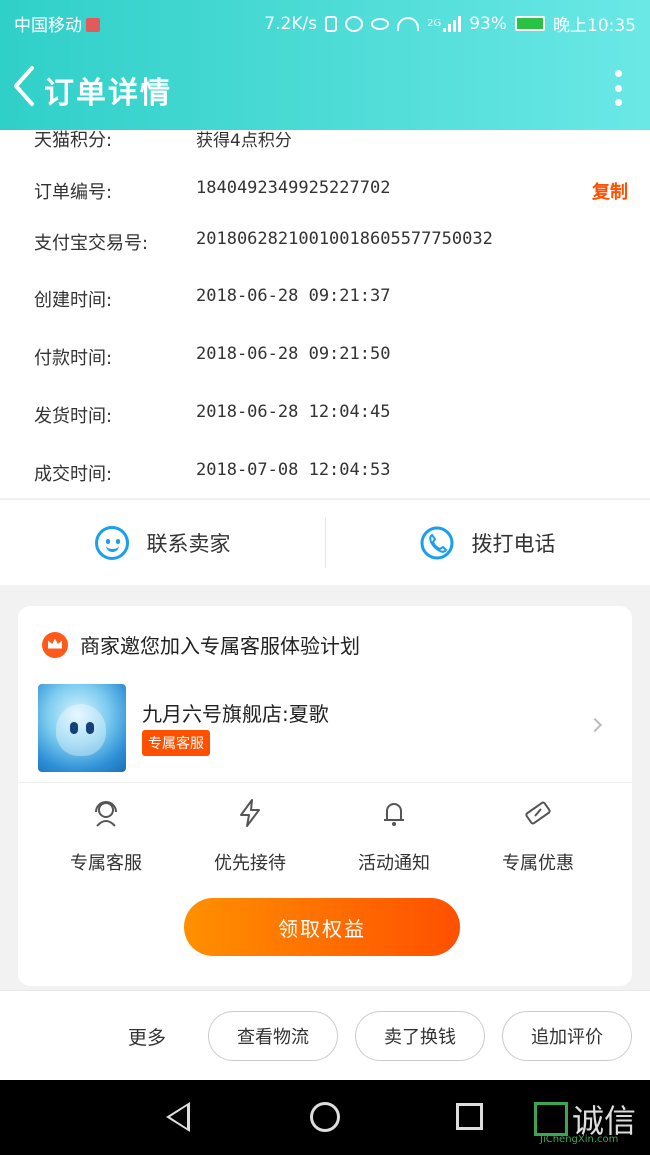 The image size is (650, 1155). Describe the element at coordinates (331, 23) in the screenshot. I see `vibrate-icon` at that location.